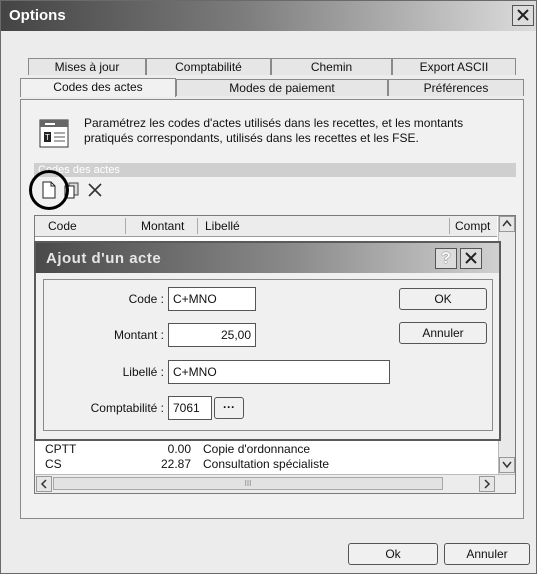 This screenshot has width=537, height=574. I want to click on cancel-button: Annuler, so click(487, 554).